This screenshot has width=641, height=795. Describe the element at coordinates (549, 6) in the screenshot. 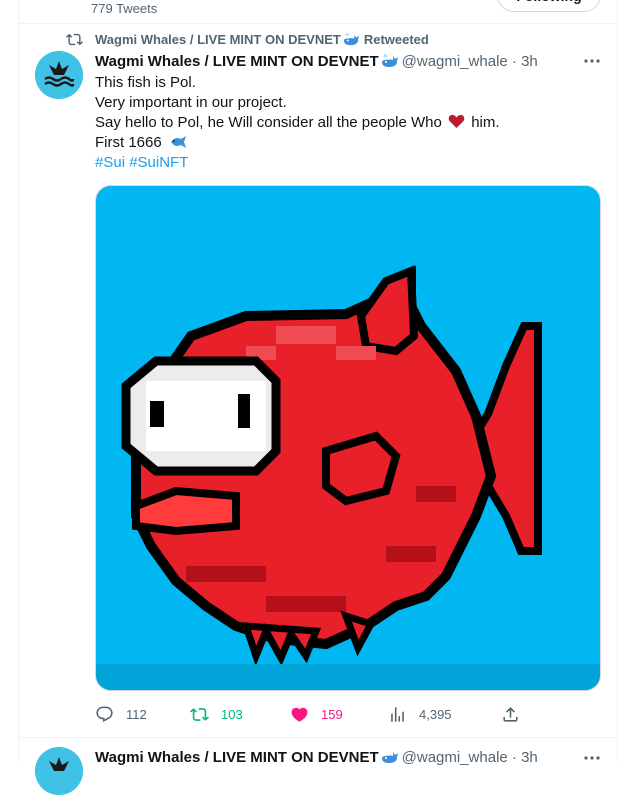

I see `following-button: Following` at that location.